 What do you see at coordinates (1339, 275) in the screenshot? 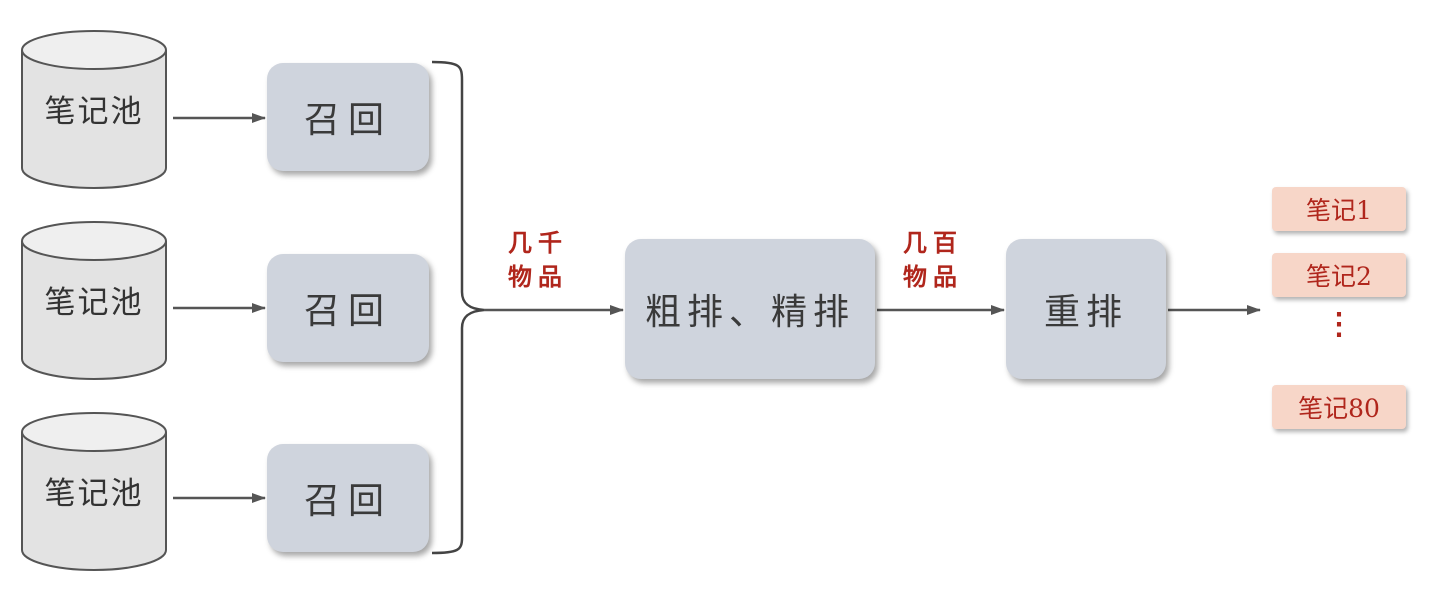
I see `output-note-2: 笔记2` at bounding box center [1339, 275].